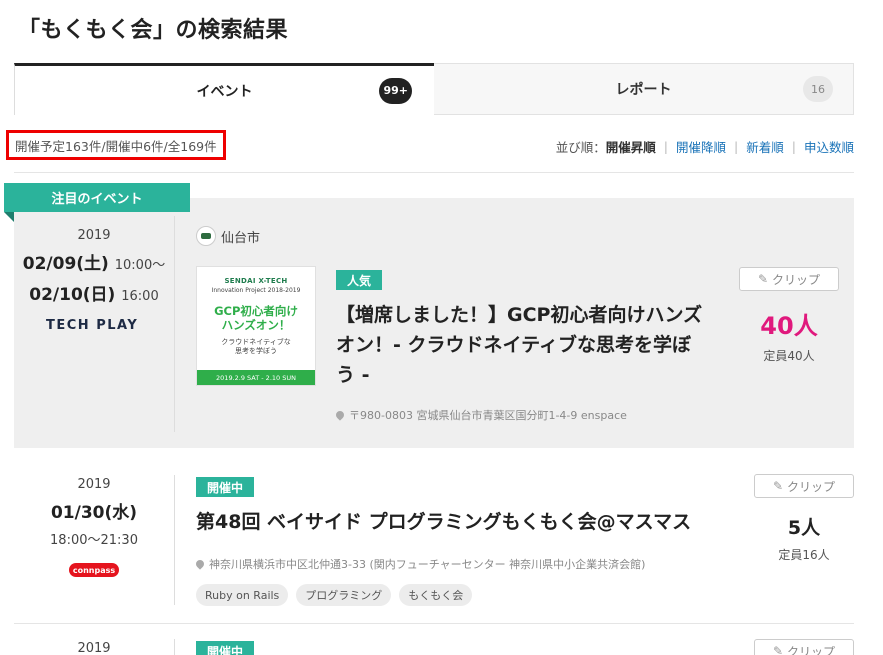  I want to click on tag: もくもく会, so click(436, 595).